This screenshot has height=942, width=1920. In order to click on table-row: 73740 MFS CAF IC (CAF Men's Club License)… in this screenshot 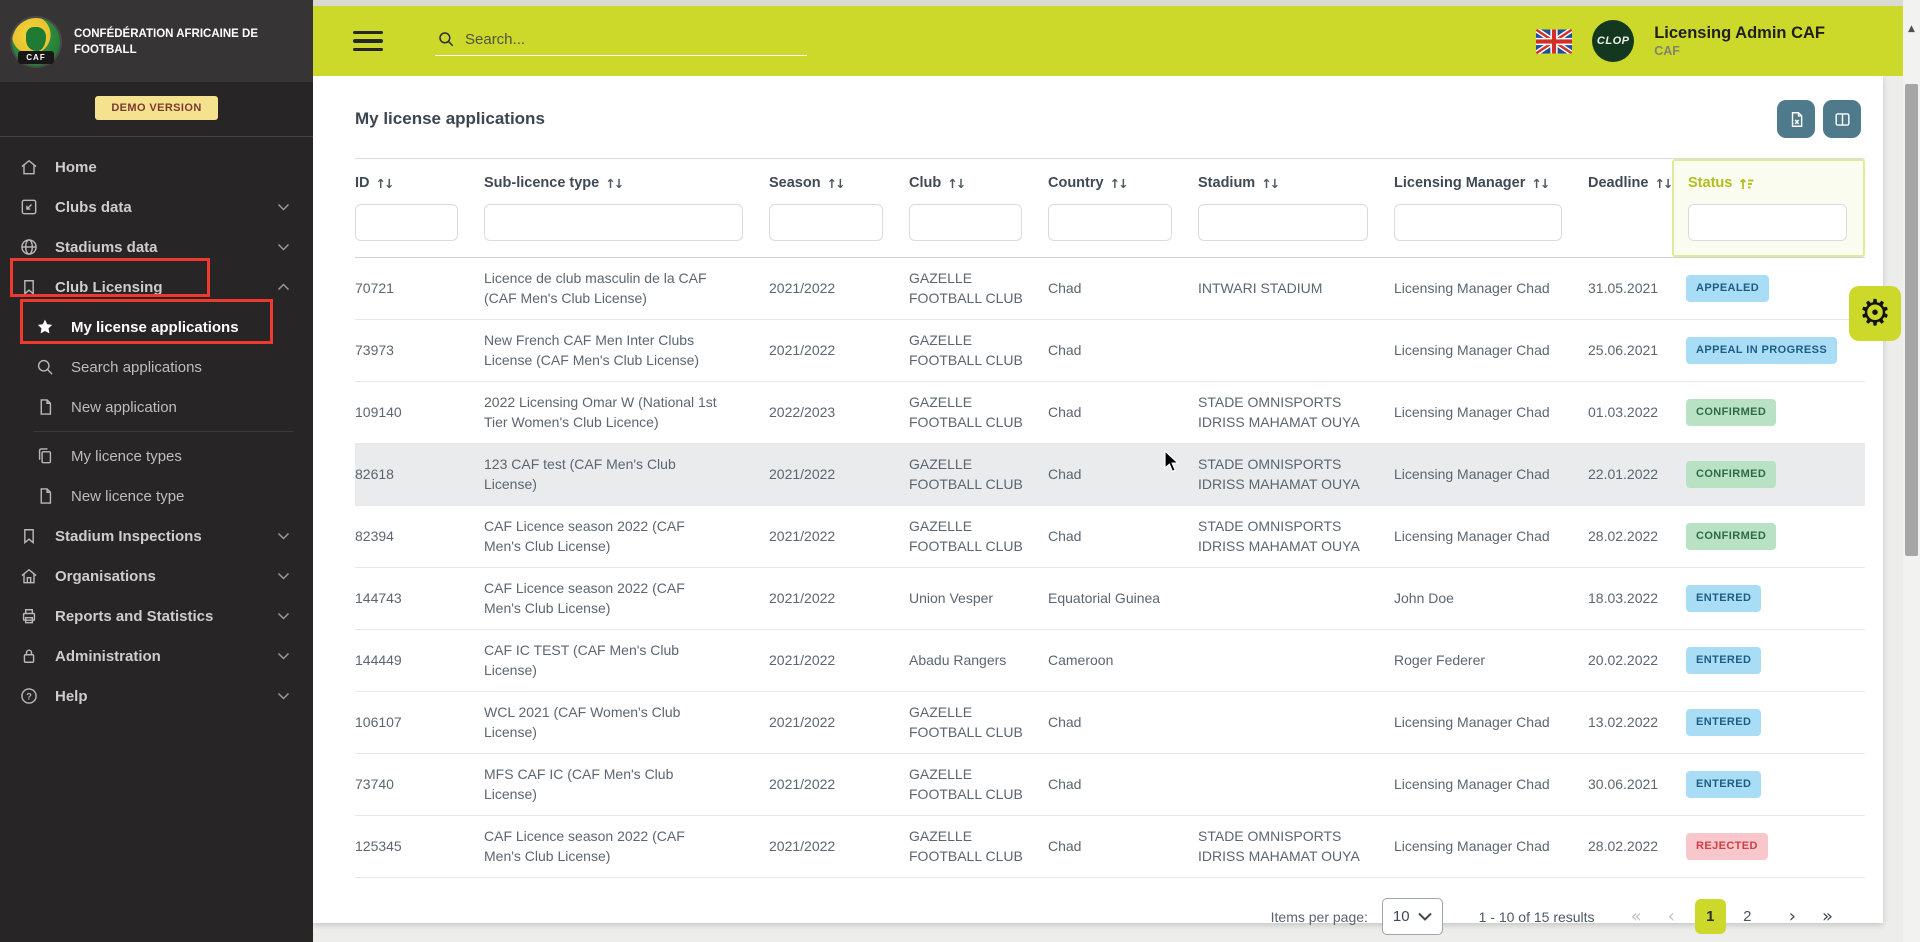, I will do `click(1110, 785)`.